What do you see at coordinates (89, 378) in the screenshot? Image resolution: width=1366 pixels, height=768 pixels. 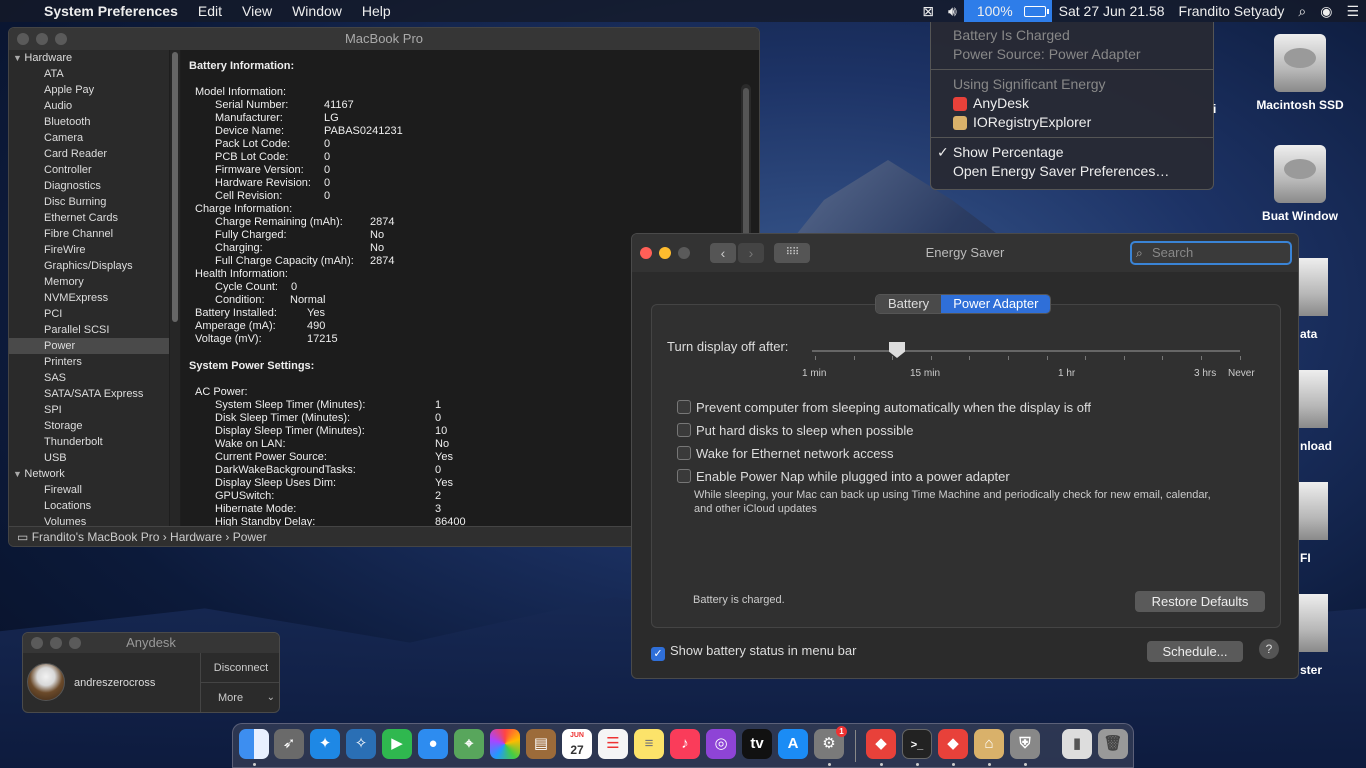 I see `sidebar-item: SAS` at bounding box center [89, 378].